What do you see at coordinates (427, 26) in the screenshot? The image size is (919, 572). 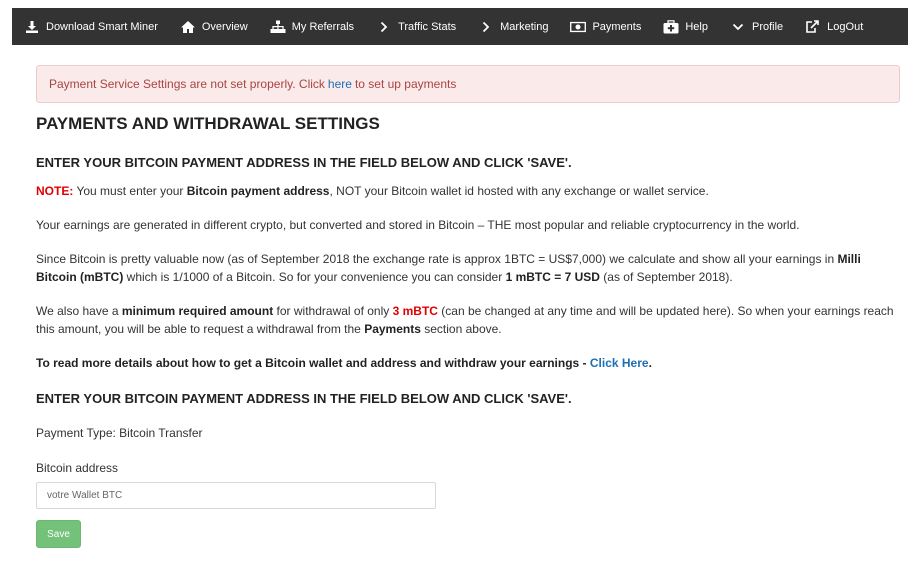 I see `nav-label: Traffic Stats` at bounding box center [427, 26].